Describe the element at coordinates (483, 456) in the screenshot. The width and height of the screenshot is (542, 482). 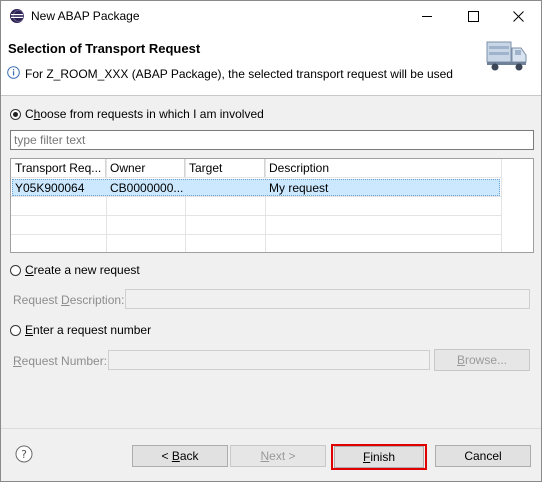
I see `cancel-button: Cancel` at that location.